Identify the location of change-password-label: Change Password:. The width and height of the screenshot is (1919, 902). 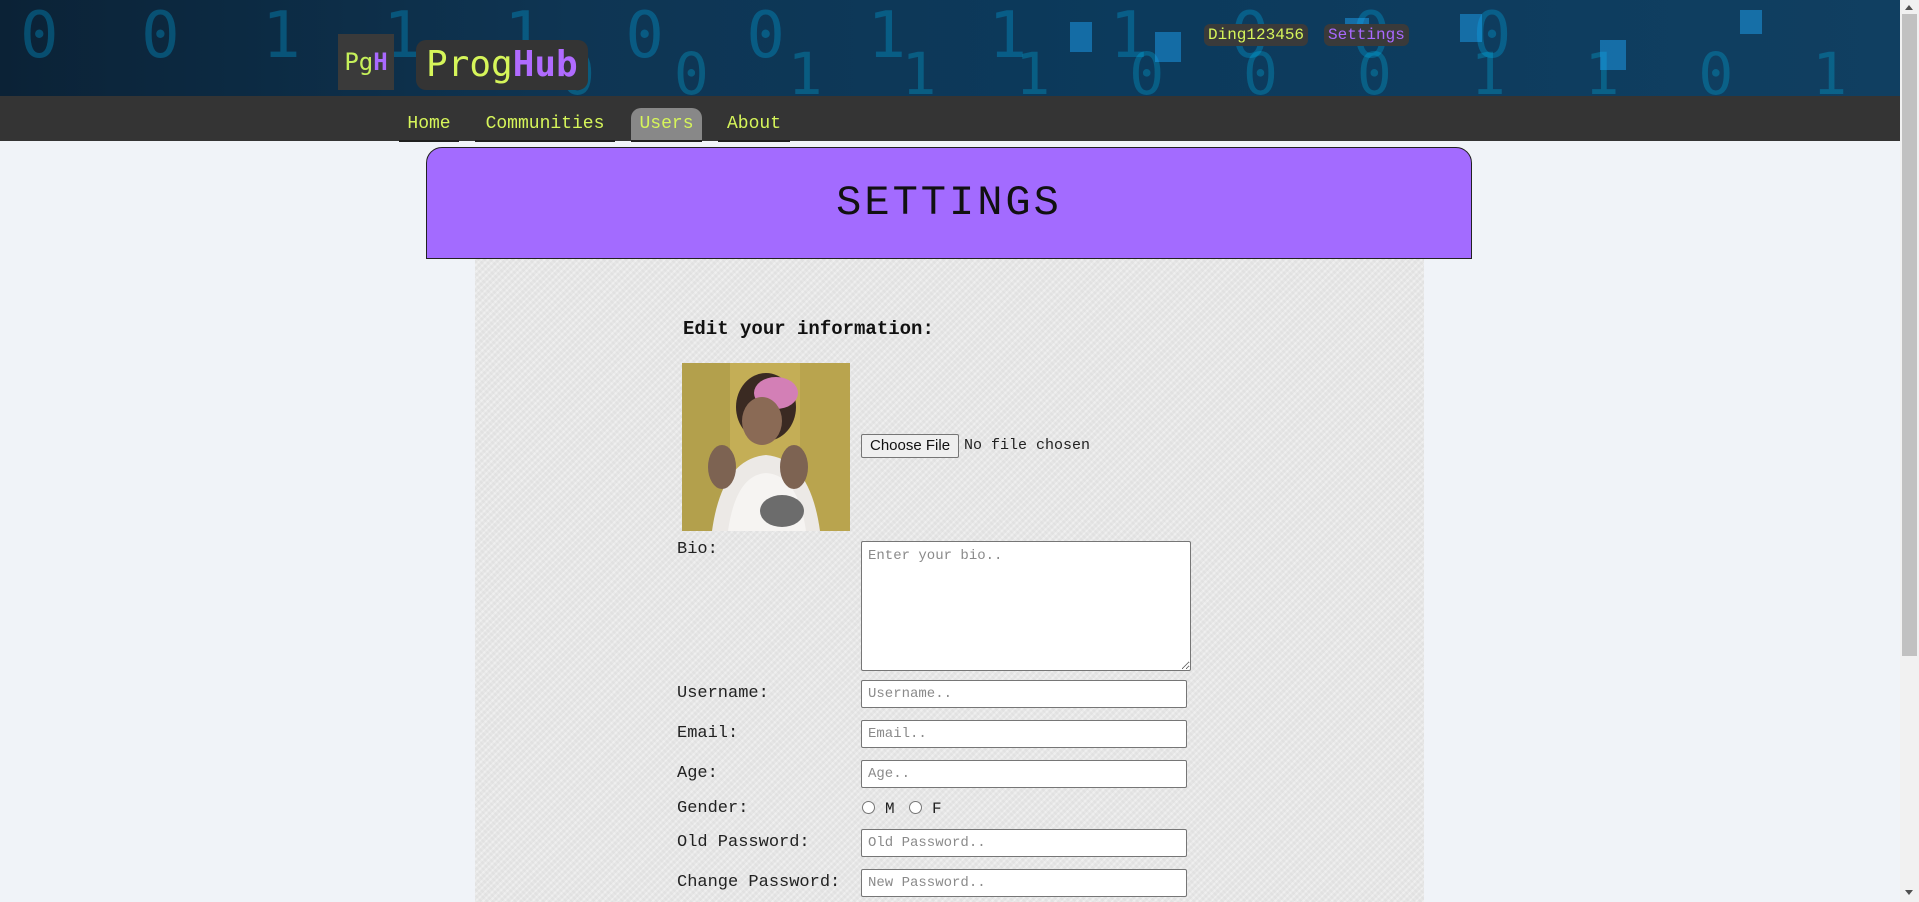
(759, 882).